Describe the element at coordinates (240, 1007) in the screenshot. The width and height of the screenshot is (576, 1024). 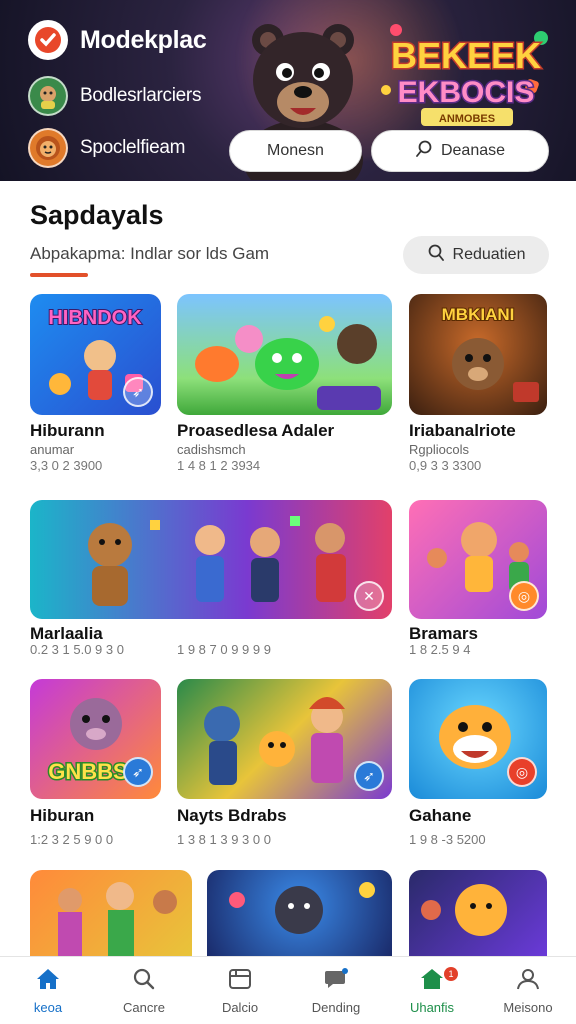
I see `nav-label: Dalcio` at that location.